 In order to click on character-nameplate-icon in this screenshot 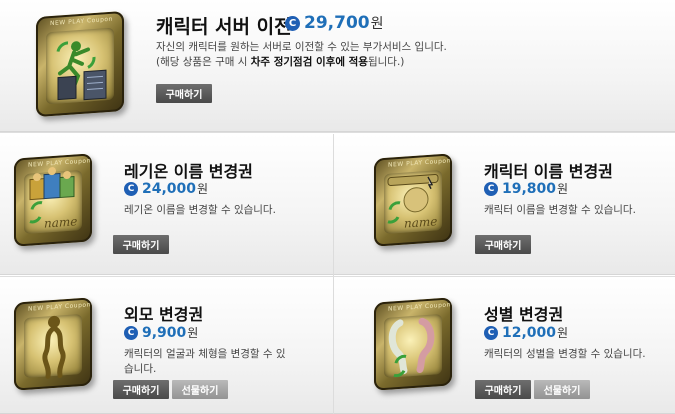, I will do `click(413, 198)`.